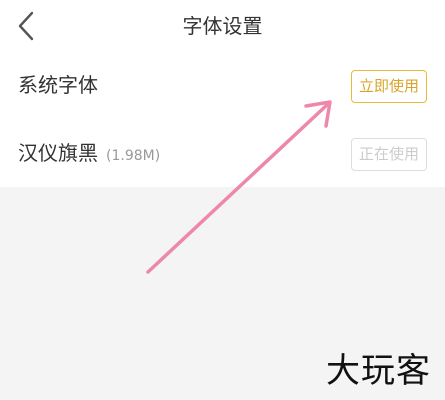  What do you see at coordinates (389, 154) in the screenshot?
I see `in-use-button: 正在使用` at bounding box center [389, 154].